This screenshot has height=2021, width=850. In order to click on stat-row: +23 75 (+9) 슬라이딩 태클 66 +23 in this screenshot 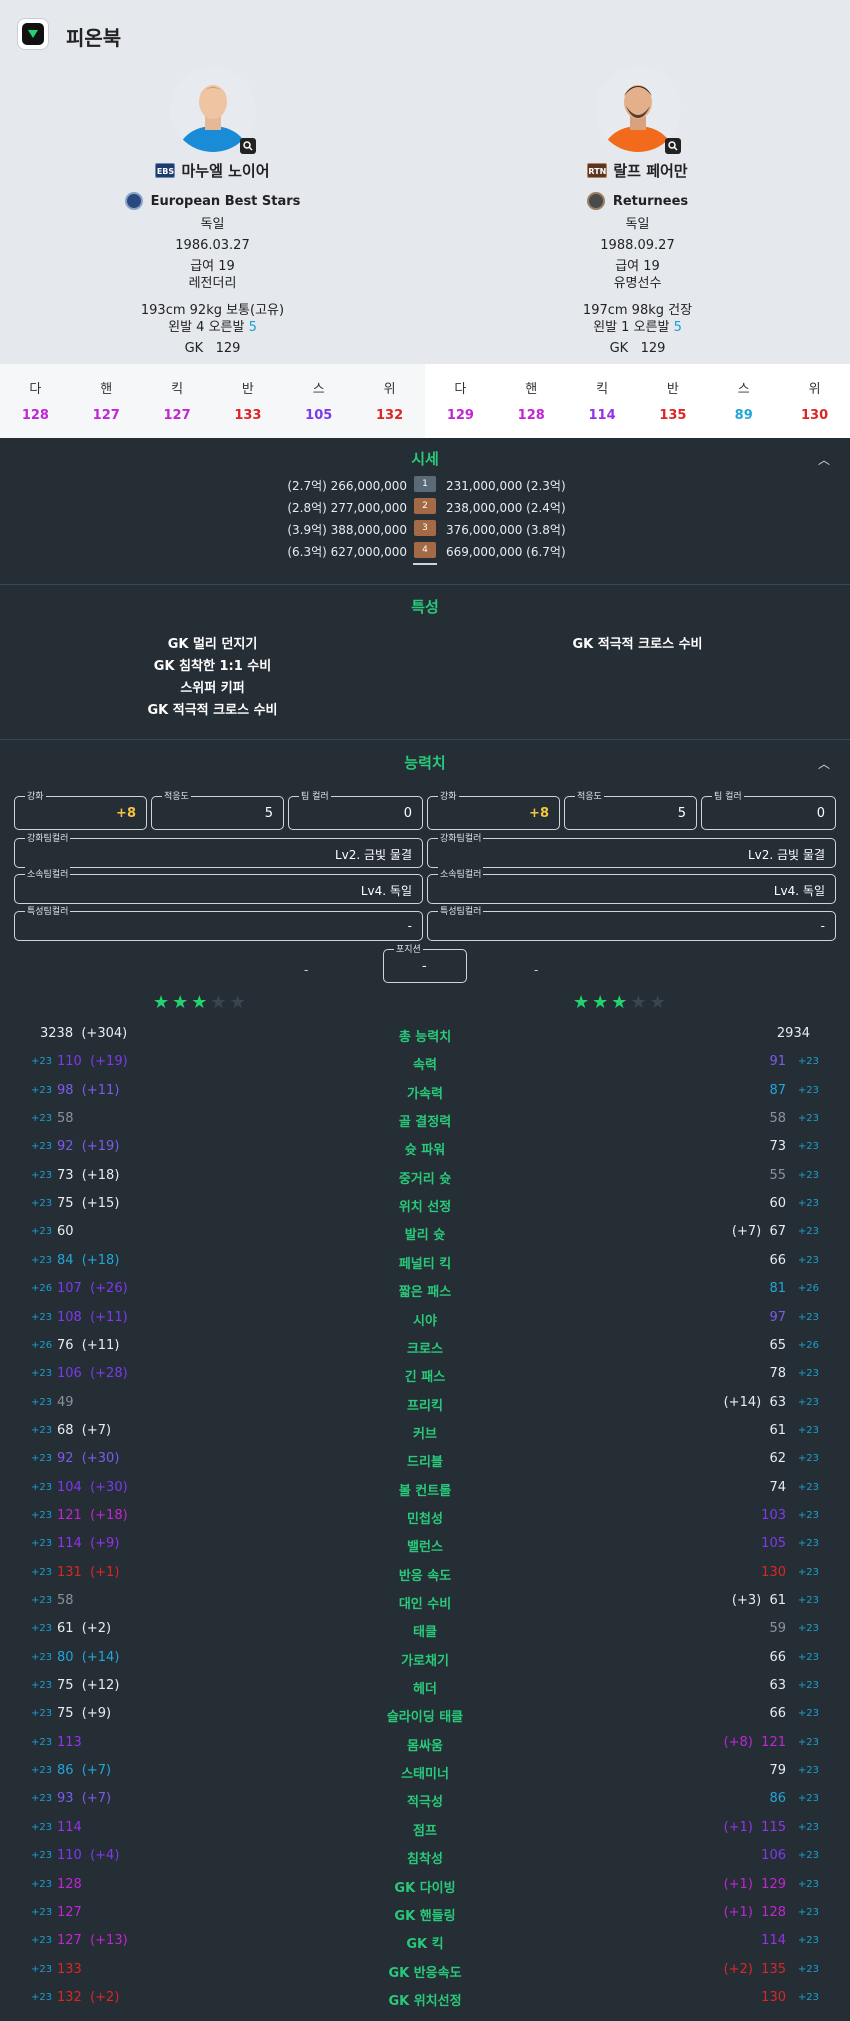, I will do `click(425, 1714)`.